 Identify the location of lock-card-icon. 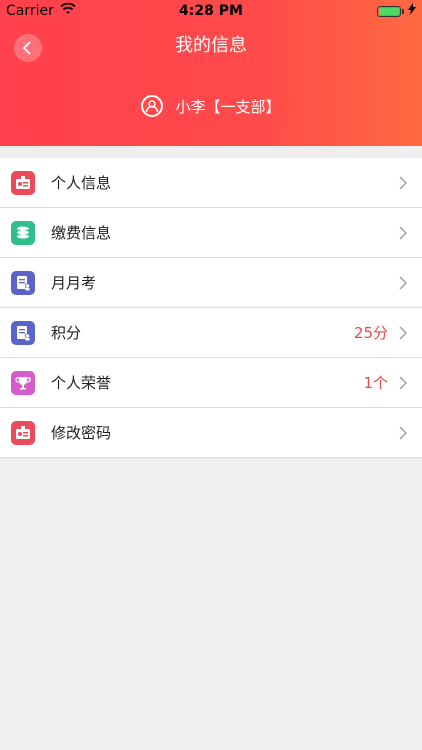
(23, 432).